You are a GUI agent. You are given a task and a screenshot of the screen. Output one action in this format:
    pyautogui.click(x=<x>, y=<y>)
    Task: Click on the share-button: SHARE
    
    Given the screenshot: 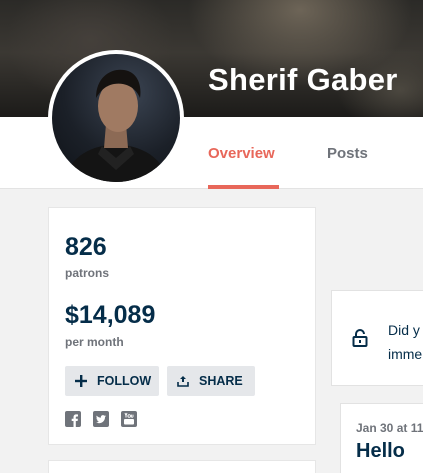 What is the action you would take?
    pyautogui.click(x=211, y=381)
    